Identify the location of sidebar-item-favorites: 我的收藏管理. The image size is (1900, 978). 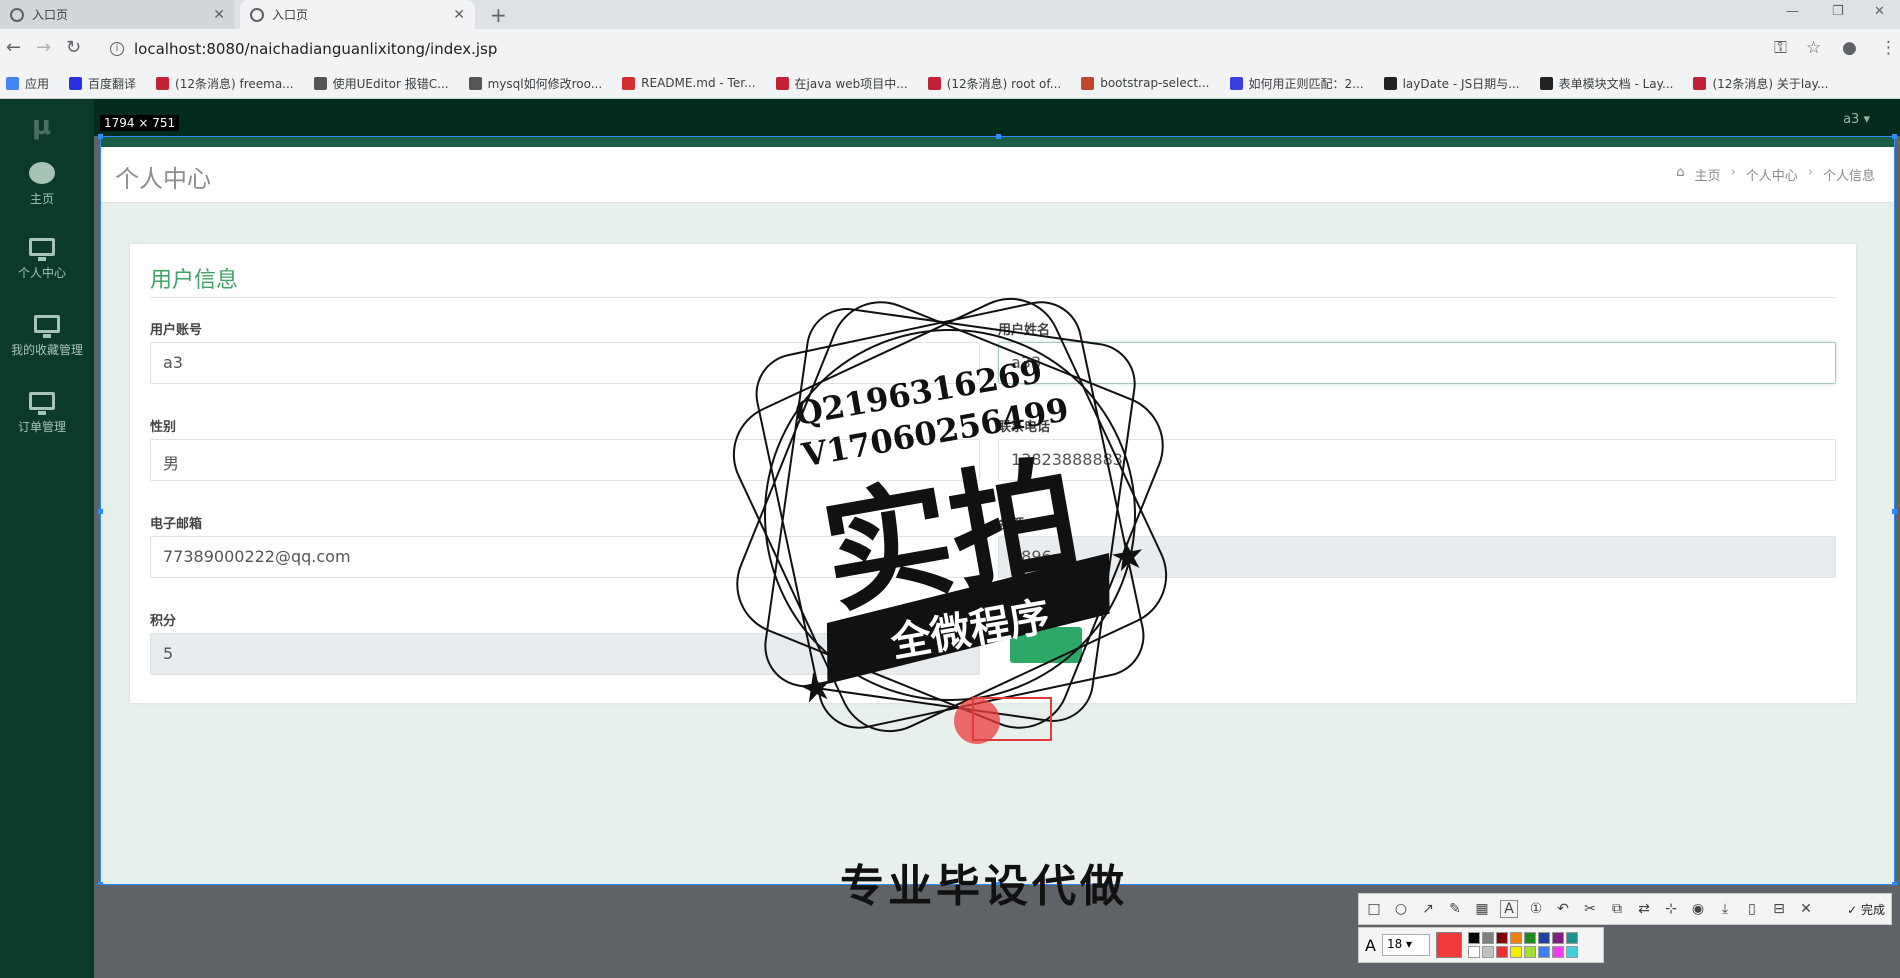
(47, 336).